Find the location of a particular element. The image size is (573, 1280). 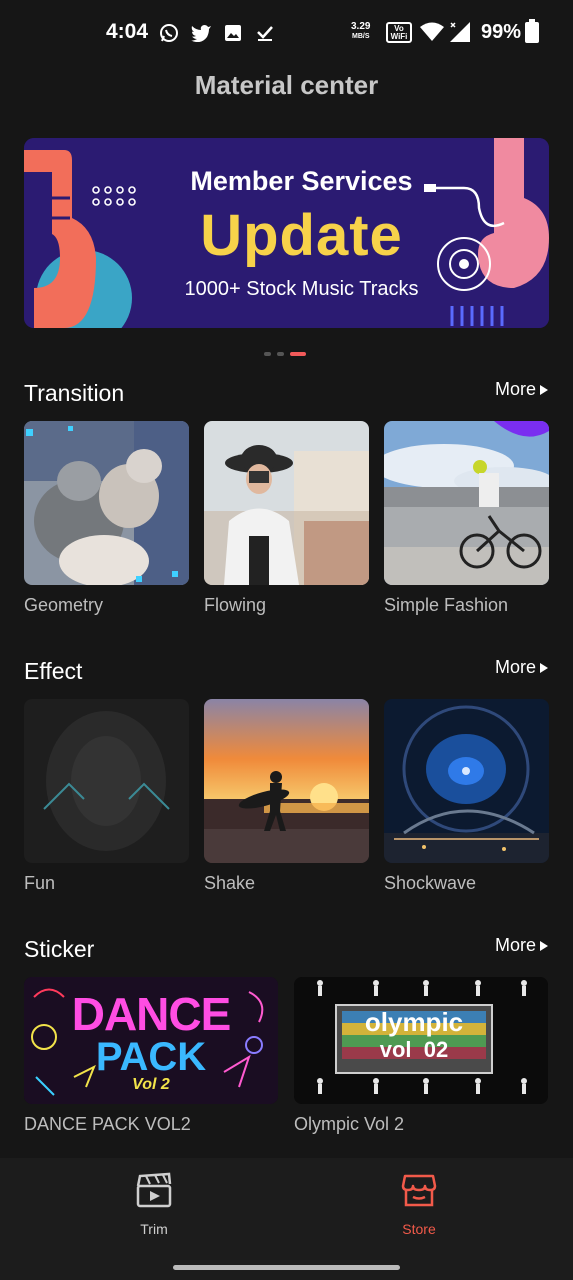

thumb-flowing is located at coordinates (286, 503).